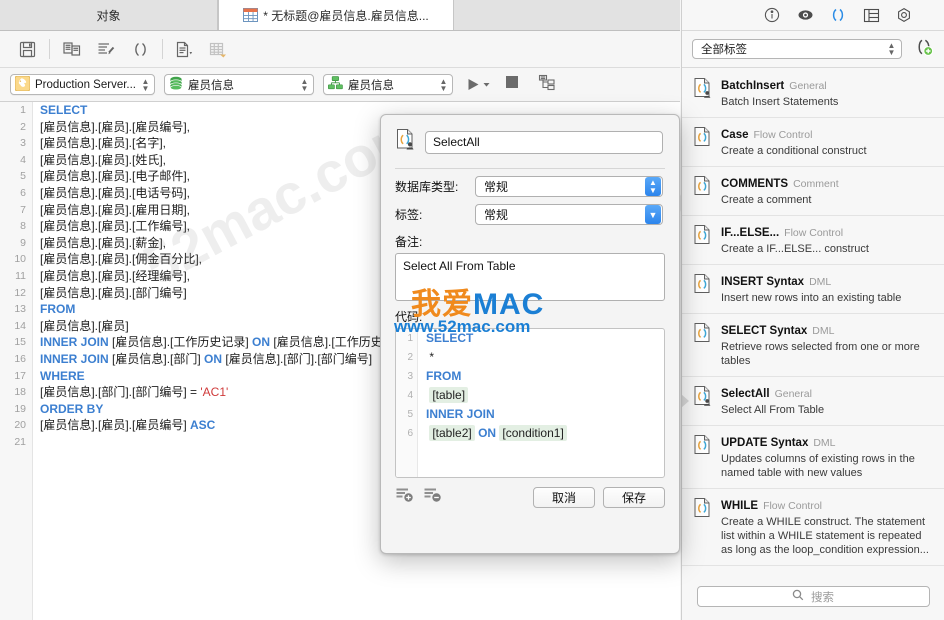 This screenshot has width=944, height=620. I want to click on explain-button, so click(185, 49).